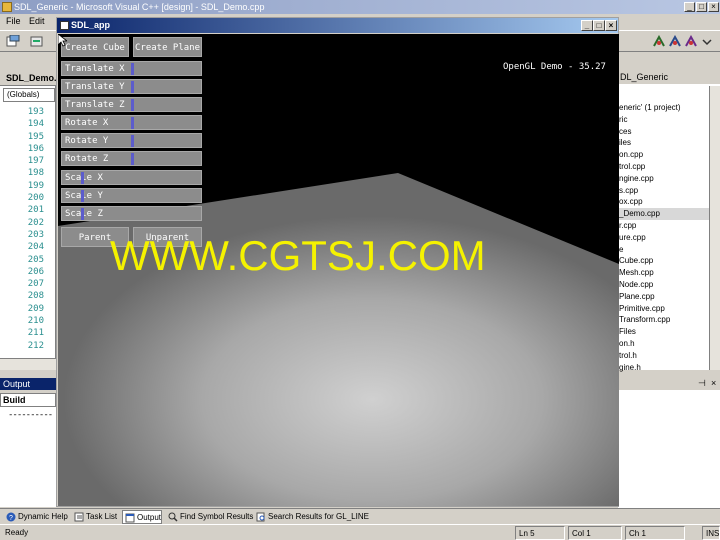 This screenshot has height=540, width=720. I want to click on slider-label: Translate X, so click(95, 69).